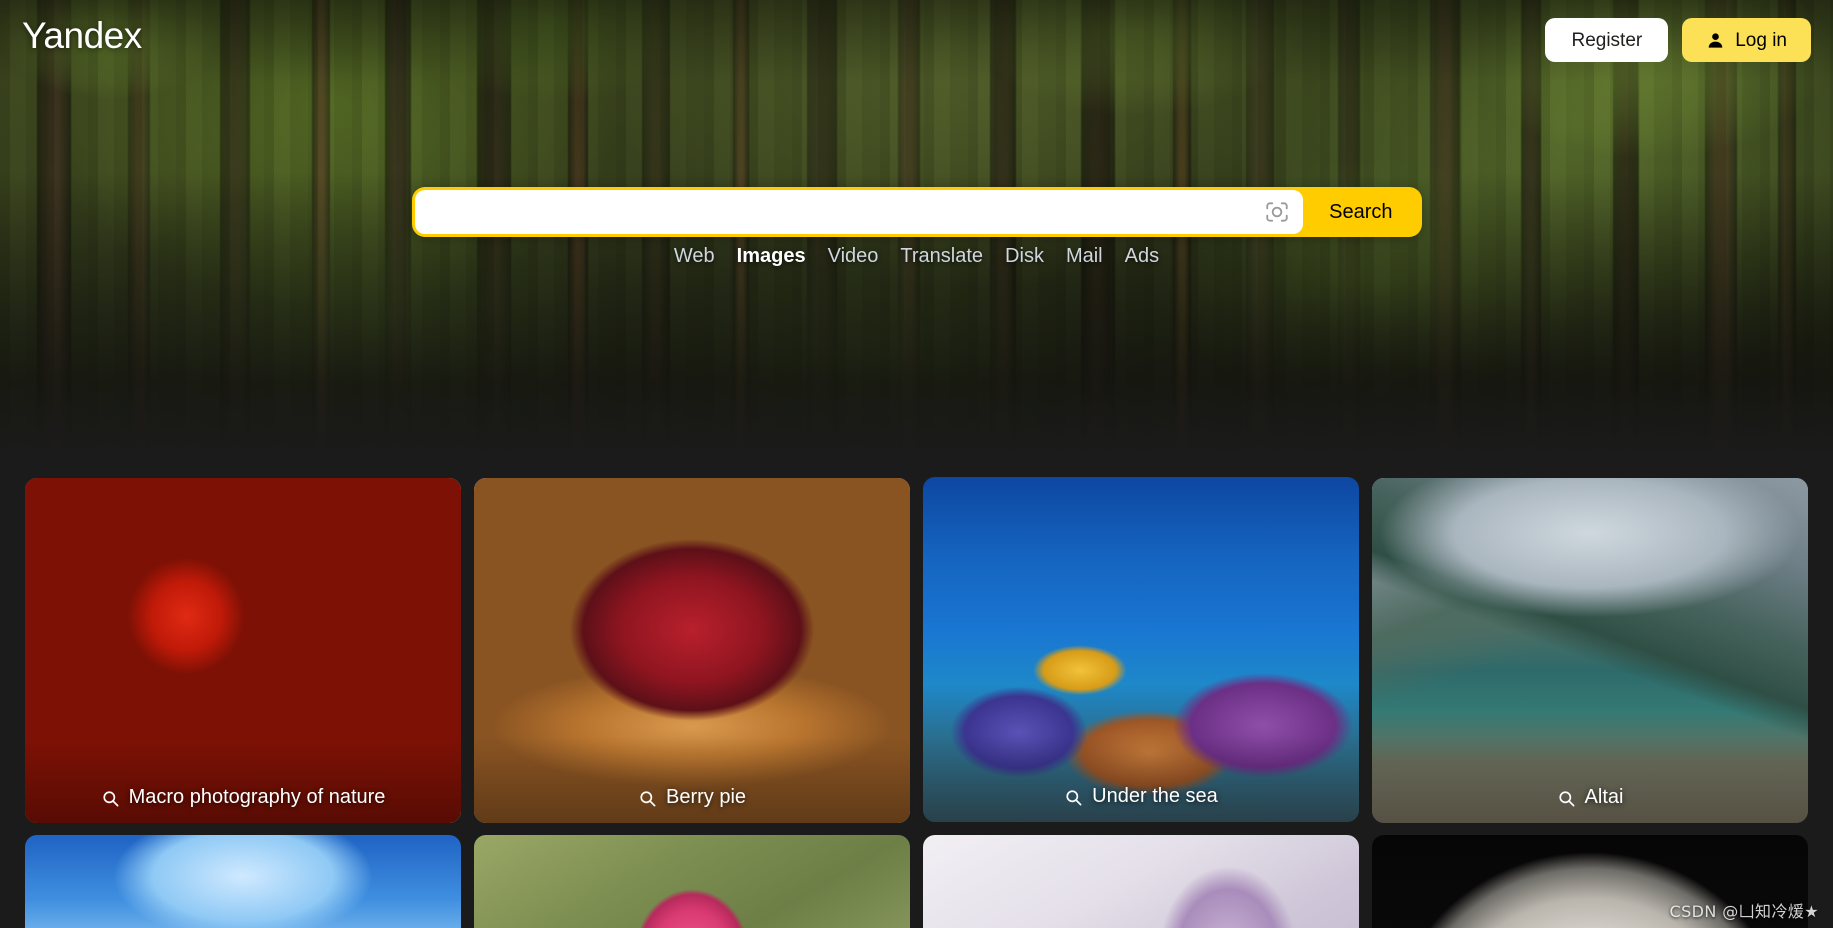 This screenshot has width=1833, height=928. What do you see at coordinates (243, 650) in the screenshot?
I see `image-card: Macro photography of nature` at bounding box center [243, 650].